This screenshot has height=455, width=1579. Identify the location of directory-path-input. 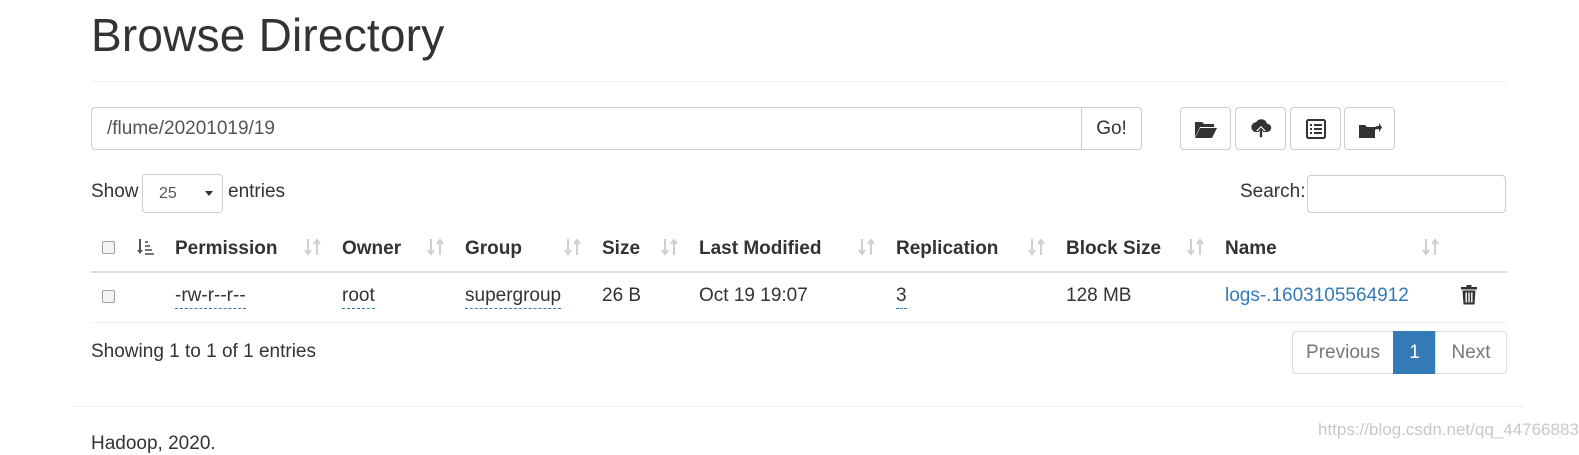
(586, 128).